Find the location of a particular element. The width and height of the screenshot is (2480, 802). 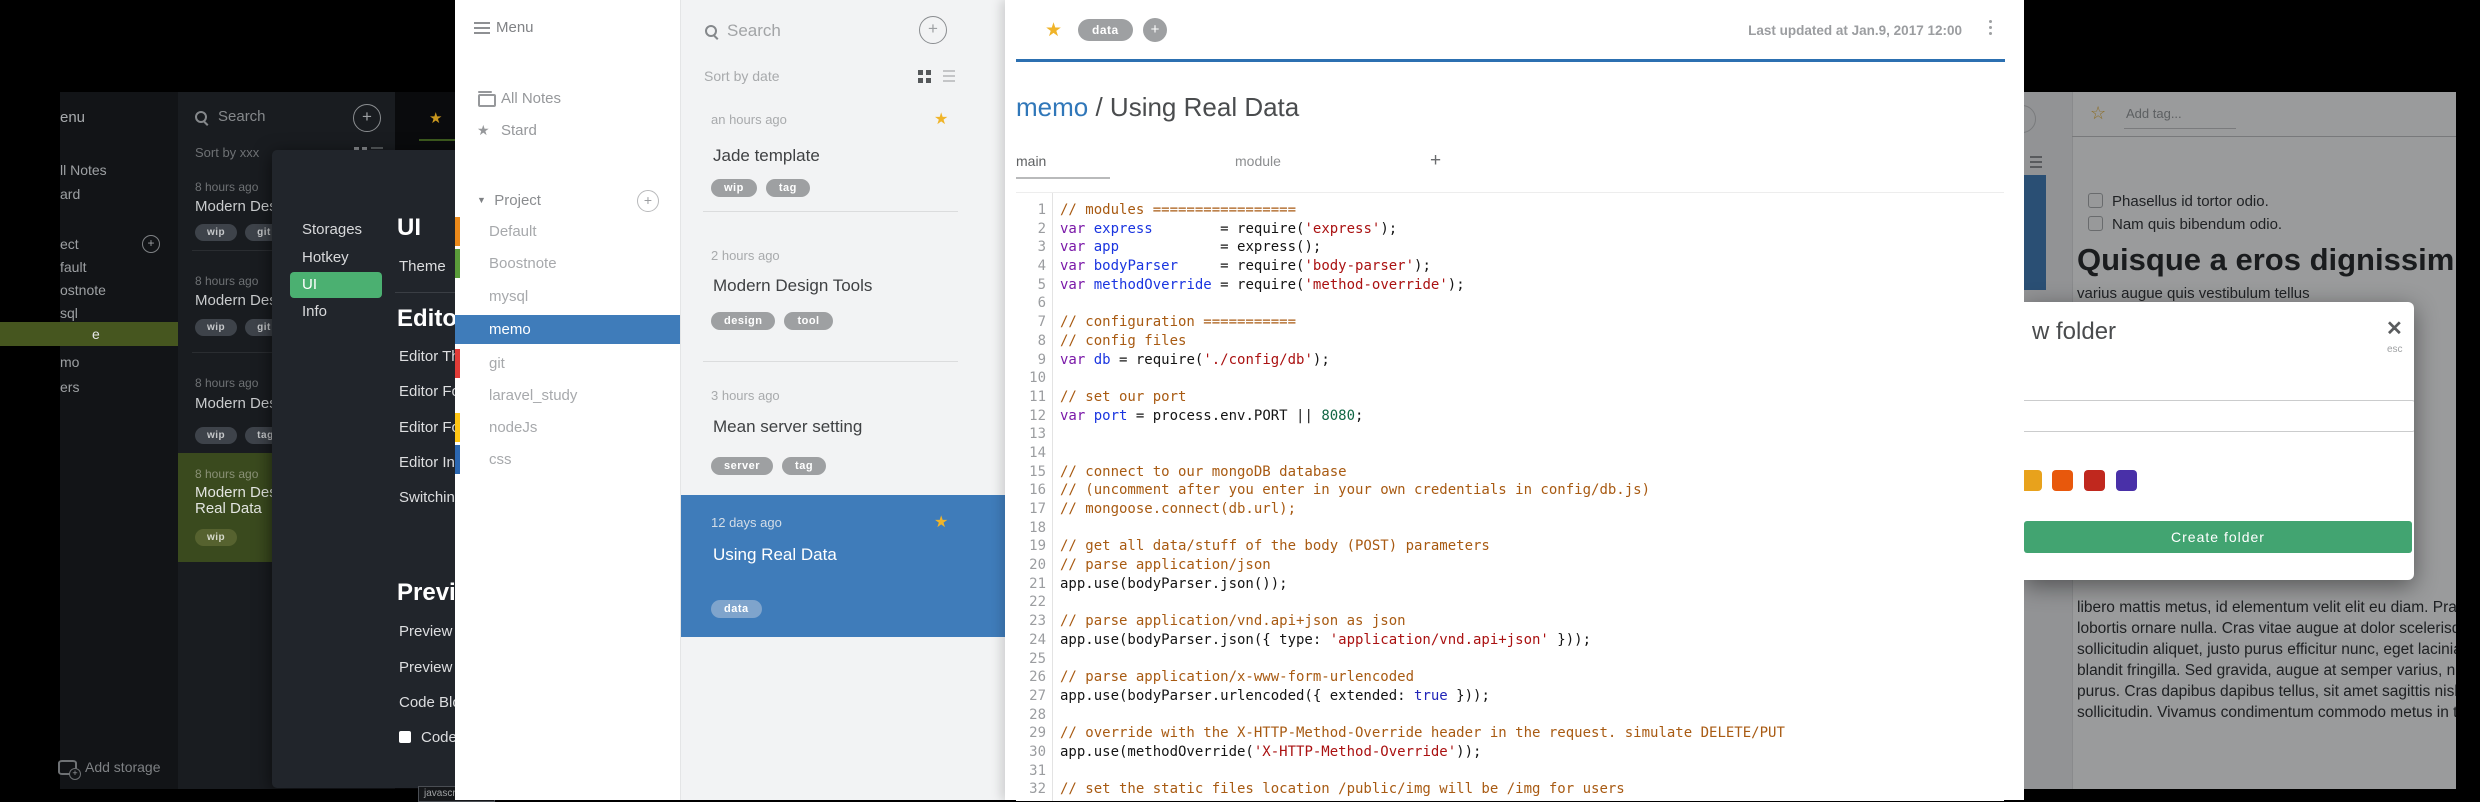

storage-icon is located at coordinates (69, 770).